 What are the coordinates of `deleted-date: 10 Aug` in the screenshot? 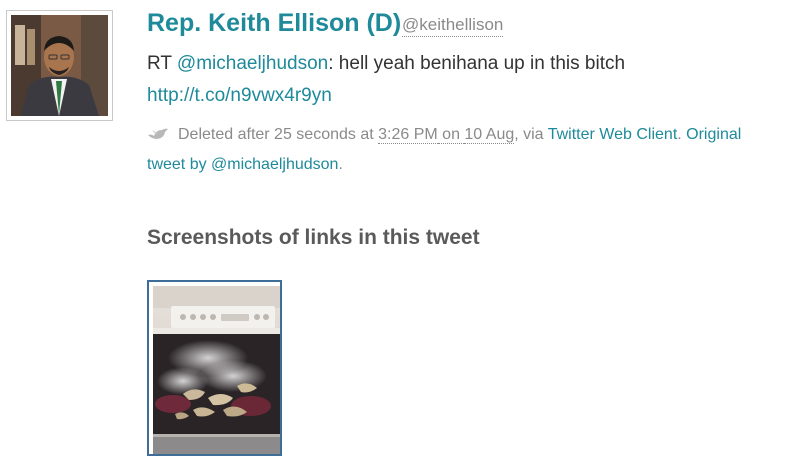 It's located at (489, 135).